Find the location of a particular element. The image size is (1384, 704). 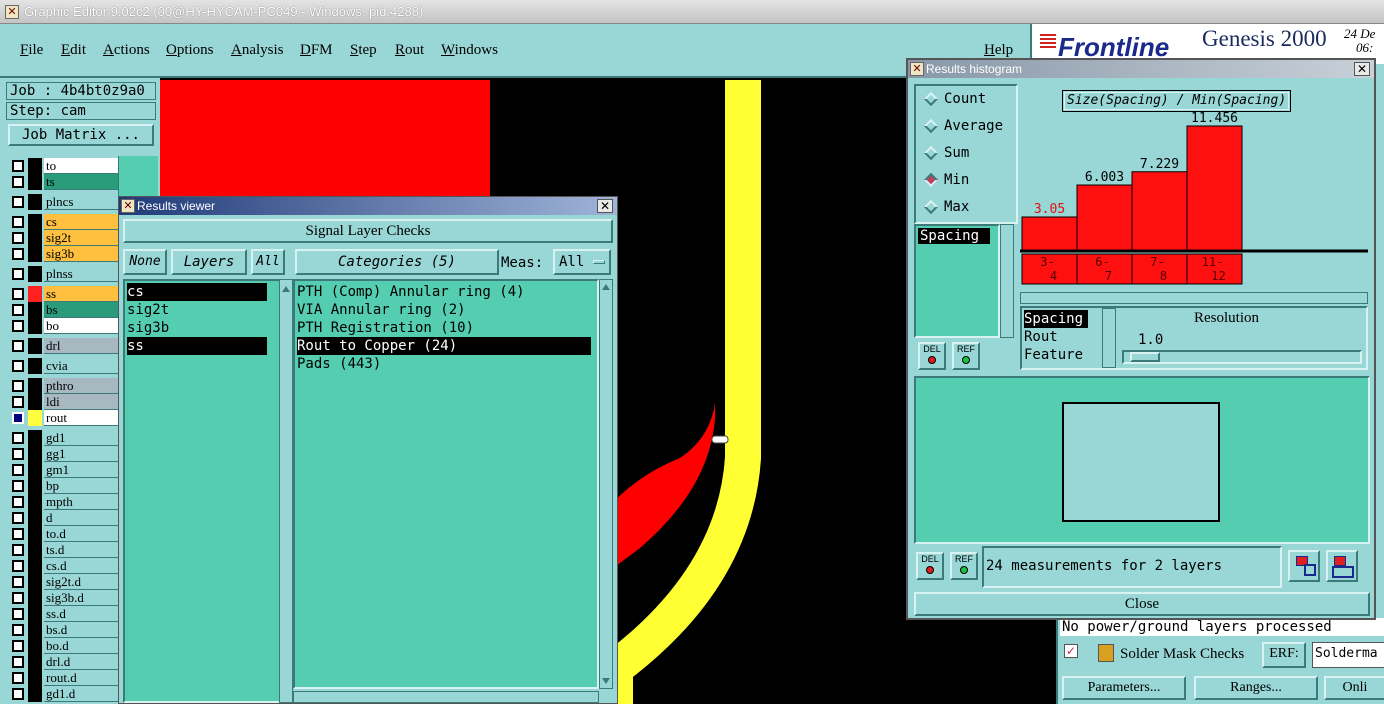

layer-name: gd1.d is located at coordinates (86, 694).